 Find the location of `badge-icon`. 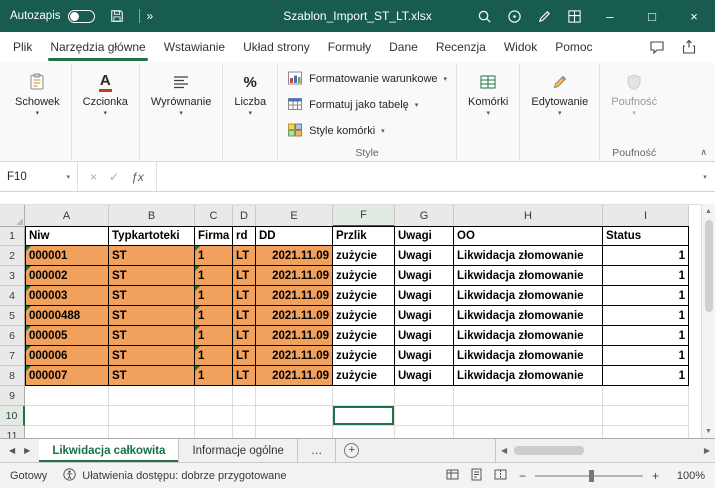

badge-icon is located at coordinates (514, 16).